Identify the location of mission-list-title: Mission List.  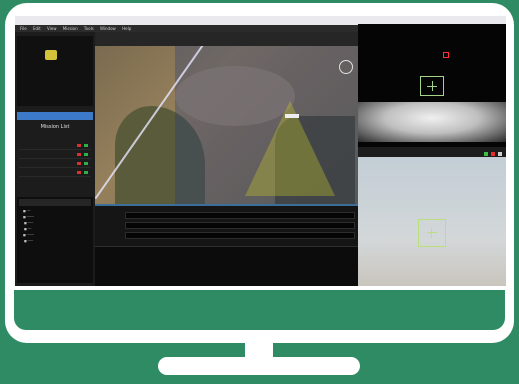
(55, 127).